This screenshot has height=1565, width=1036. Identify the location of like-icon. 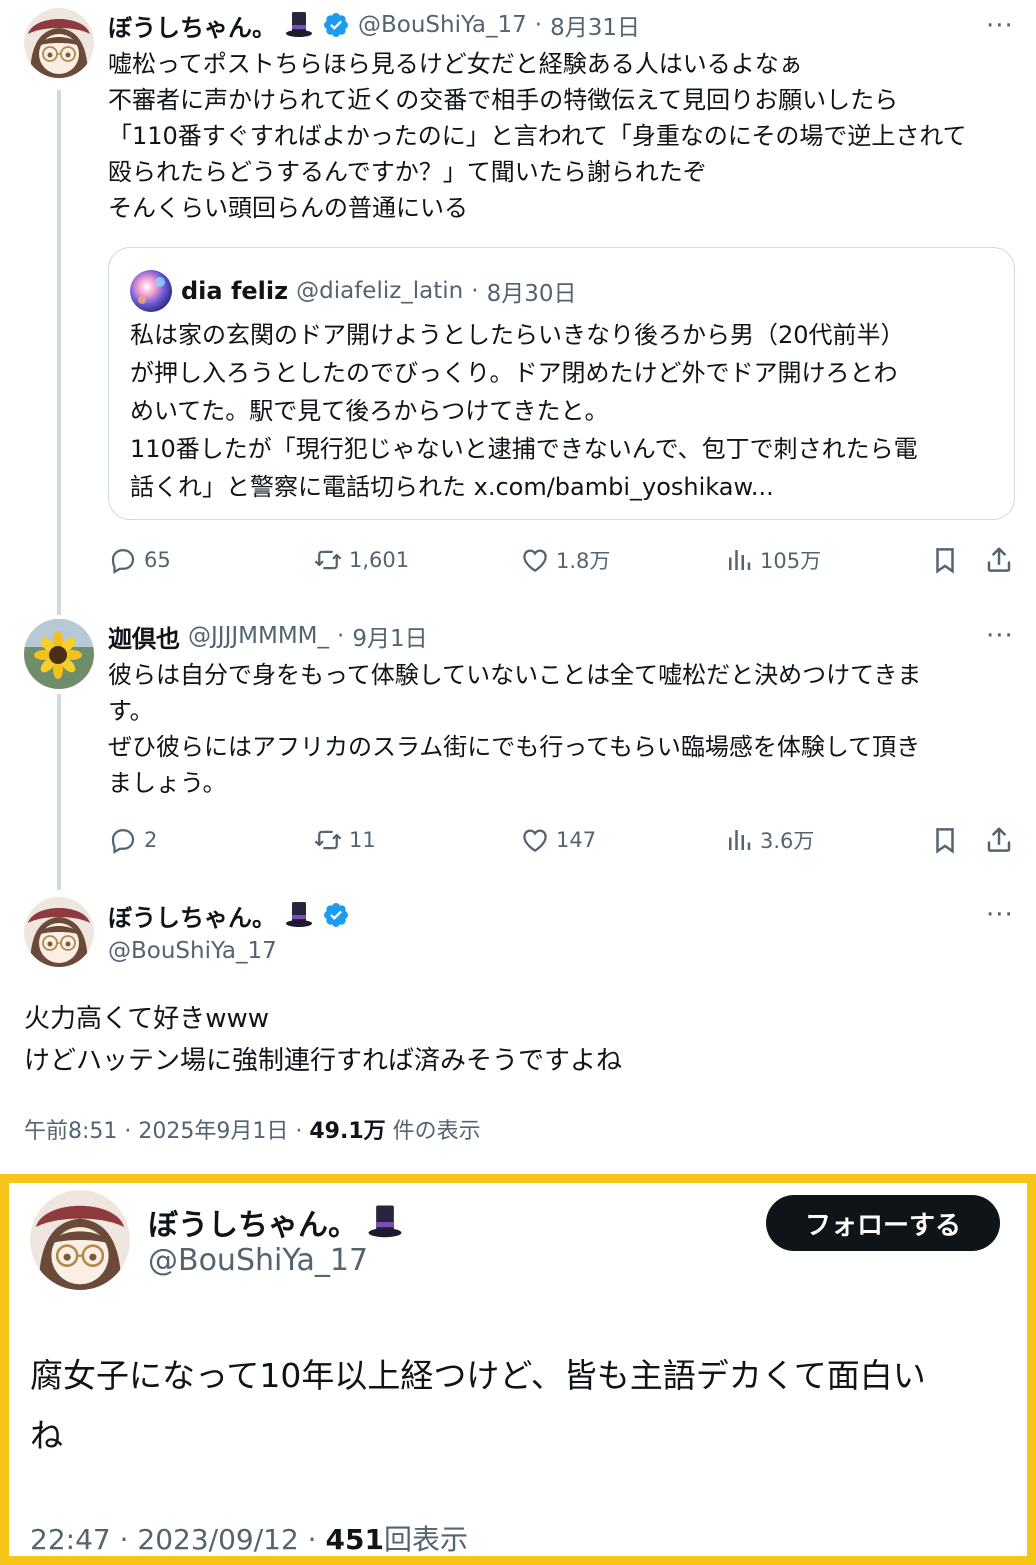
(535, 560).